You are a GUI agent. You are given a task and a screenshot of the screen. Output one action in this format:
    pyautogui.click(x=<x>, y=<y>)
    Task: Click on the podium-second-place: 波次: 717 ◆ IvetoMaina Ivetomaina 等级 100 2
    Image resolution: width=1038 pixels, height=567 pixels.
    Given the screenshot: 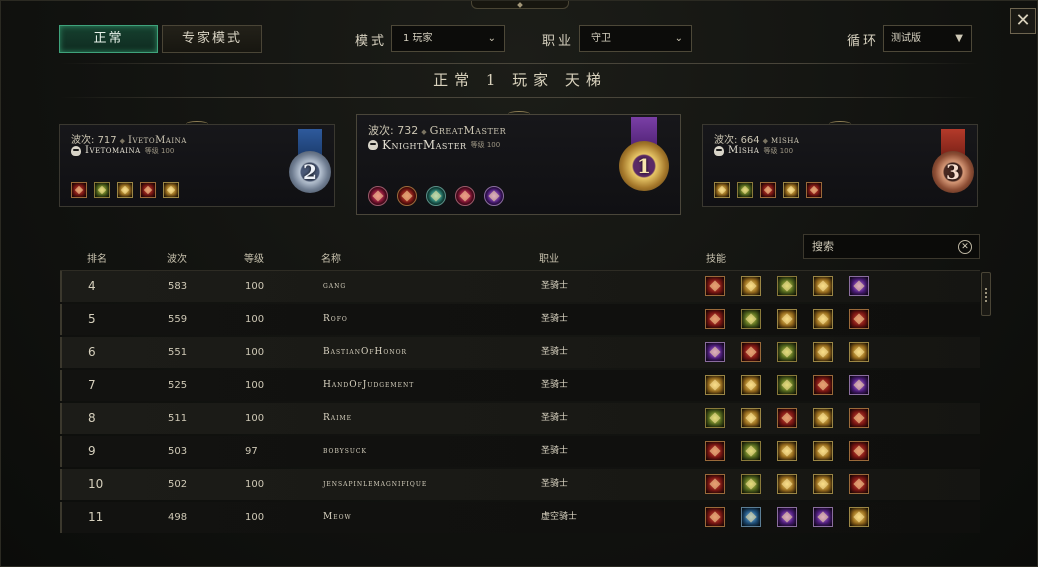 What is the action you would take?
    pyautogui.click(x=197, y=164)
    